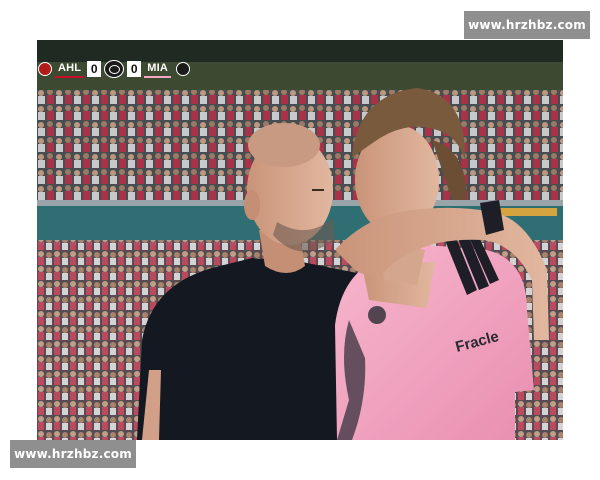  I want to click on away-team-name: MIA, so click(157, 69).